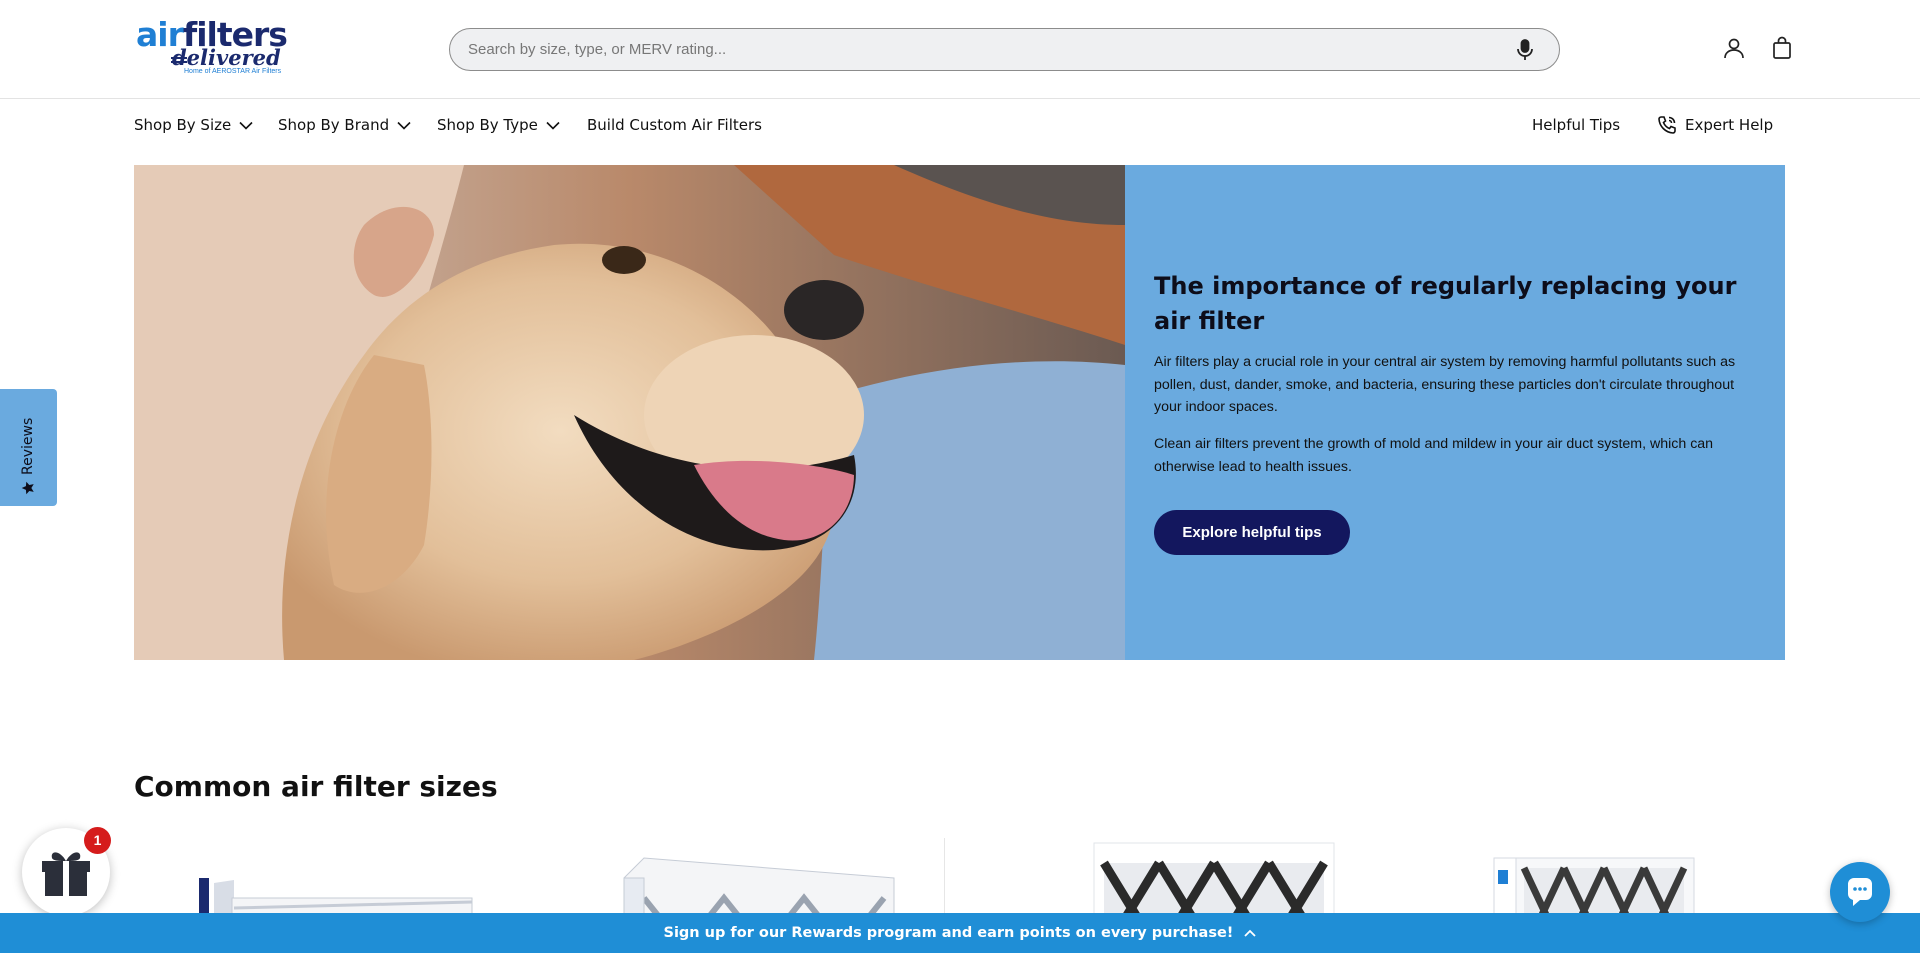 The width and height of the screenshot is (1920, 953). What do you see at coordinates (1252, 532) in the screenshot?
I see `explore-helpful-tips-button: Explore helpful tips` at bounding box center [1252, 532].